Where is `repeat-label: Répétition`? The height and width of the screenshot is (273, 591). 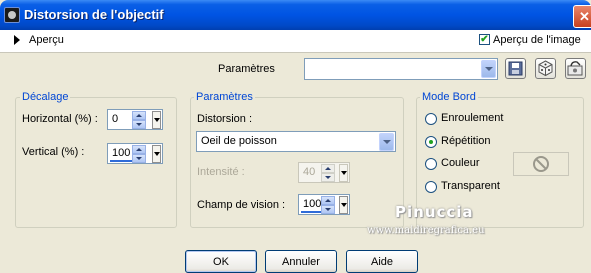 repeat-label: Répétition is located at coordinates (466, 141).